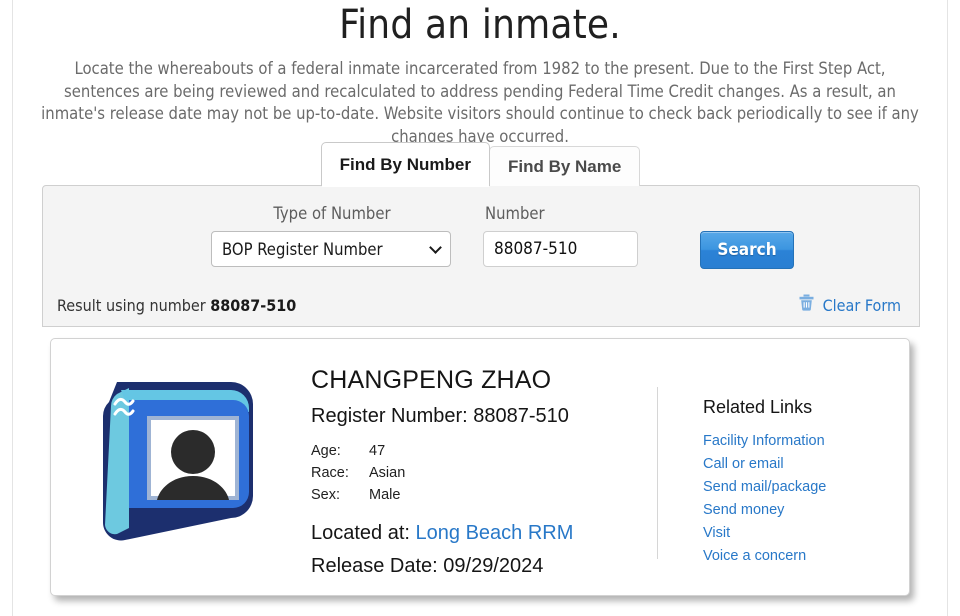 The width and height of the screenshot is (960, 616). What do you see at coordinates (385, 495) in the screenshot?
I see `attribute-value-sex: Male` at bounding box center [385, 495].